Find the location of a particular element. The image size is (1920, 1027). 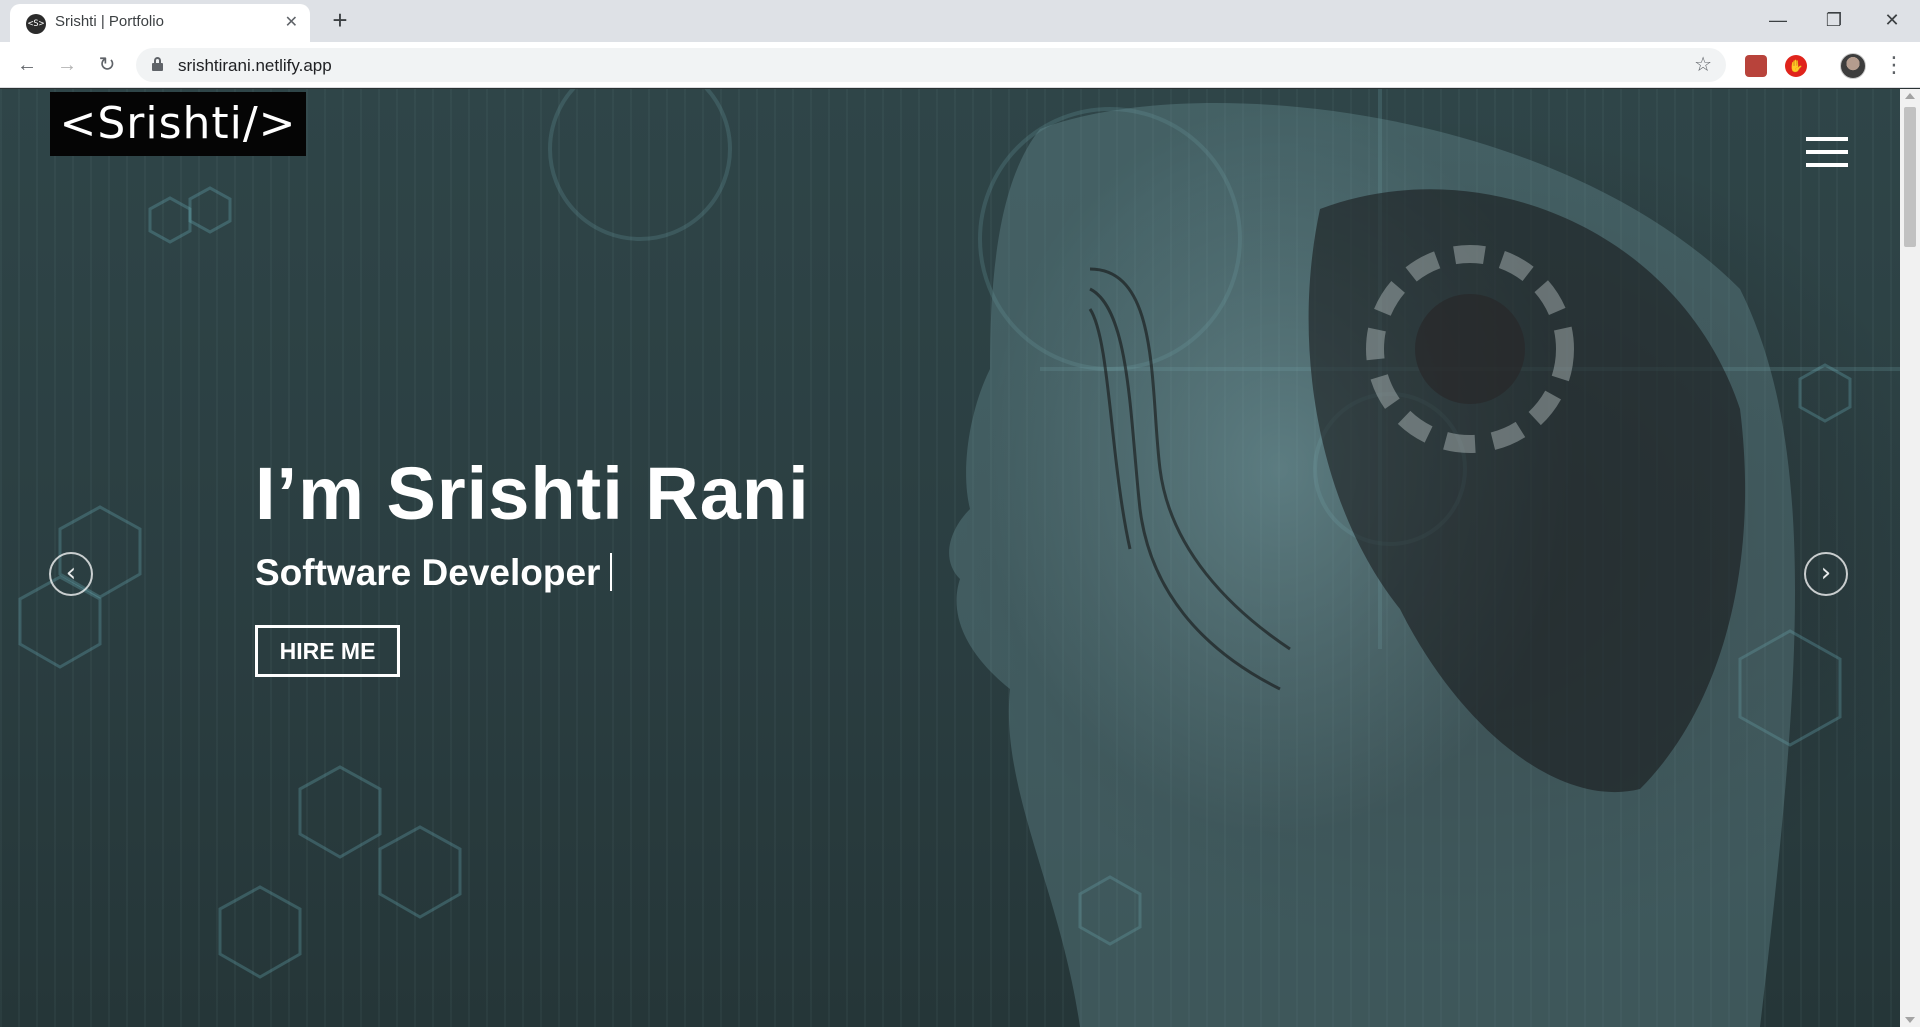

browser-tab: <S> Srishti | Portfolio ✕ is located at coordinates (160, 23).